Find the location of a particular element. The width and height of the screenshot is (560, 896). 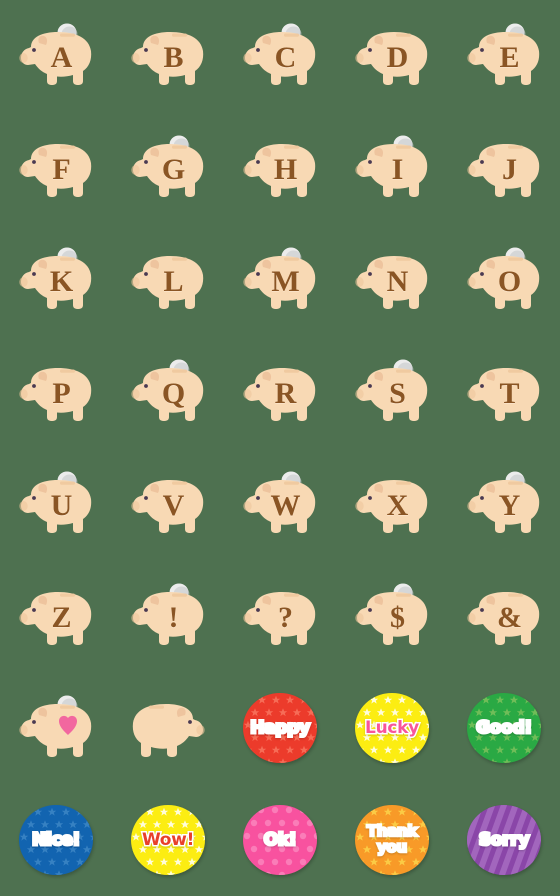

sticker-badge-wow: Wow! is located at coordinates (168, 840).